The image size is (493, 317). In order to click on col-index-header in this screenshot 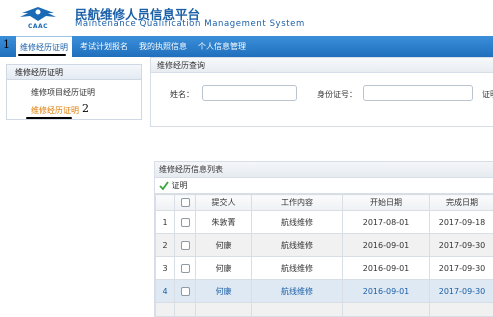, I will do `click(165, 202)`.